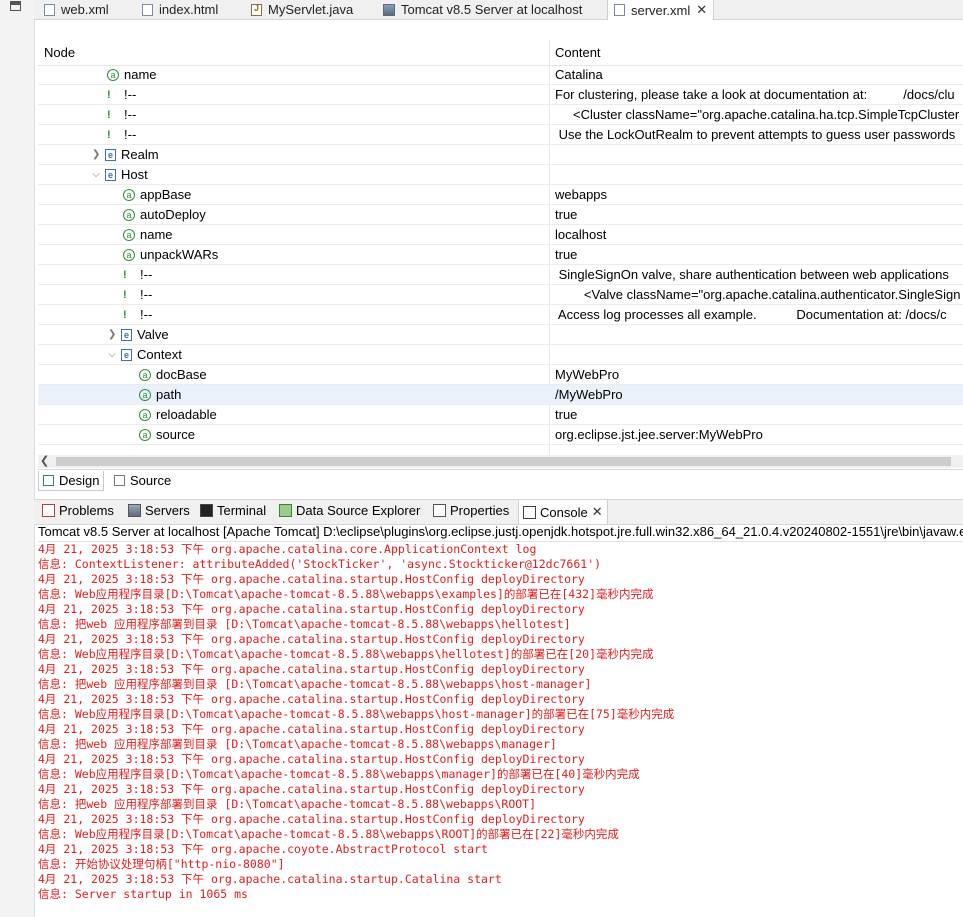 This screenshot has width=963, height=917. I want to click on node-label: autoDeploy, so click(173, 214).